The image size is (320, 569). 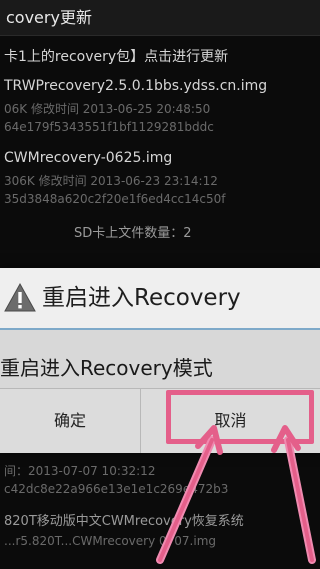 I want to click on list-header: 卡1上的recovery包】点击进行更新, so click(x=116, y=57).